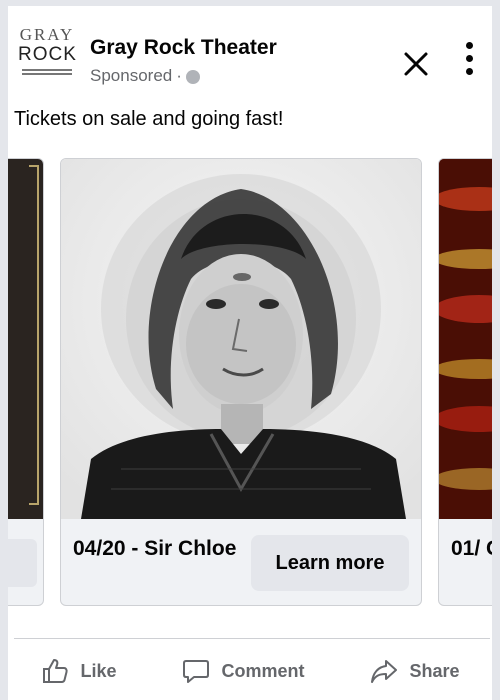  I want to click on close-button, so click(416, 64).